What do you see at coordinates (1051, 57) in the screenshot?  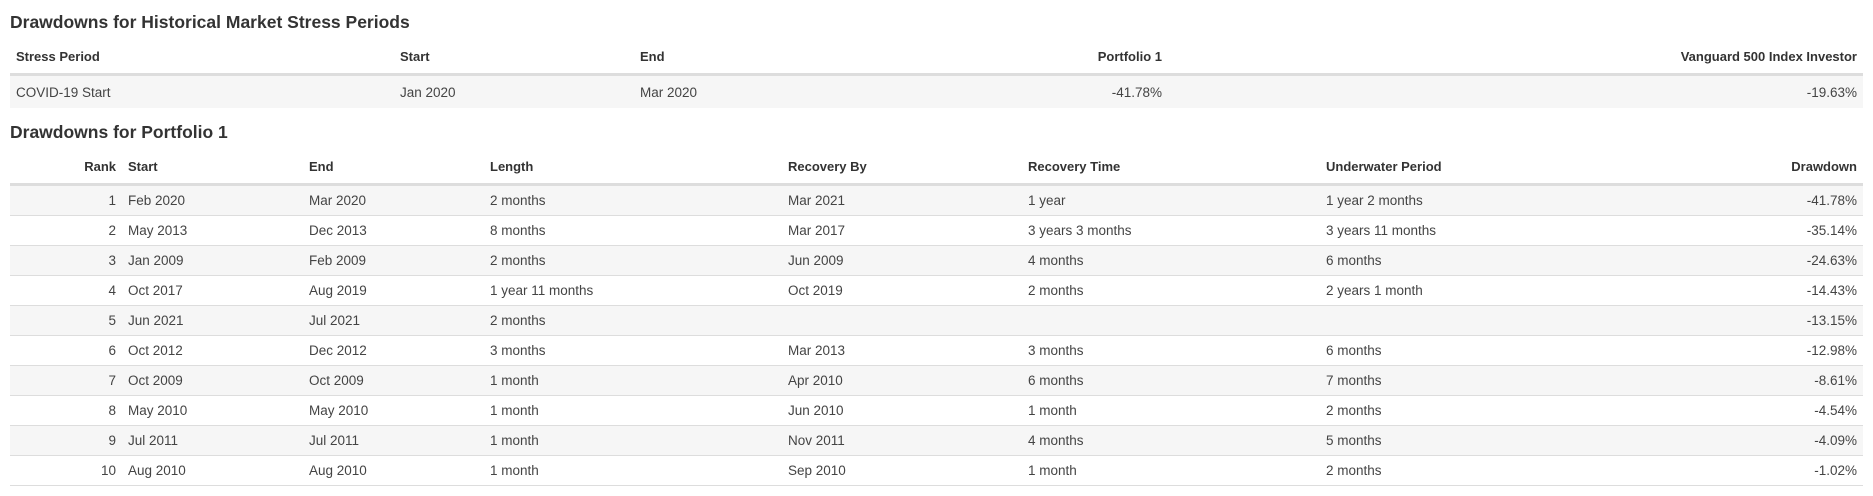 I see `col-portfolio-1: Portfolio 1` at bounding box center [1051, 57].